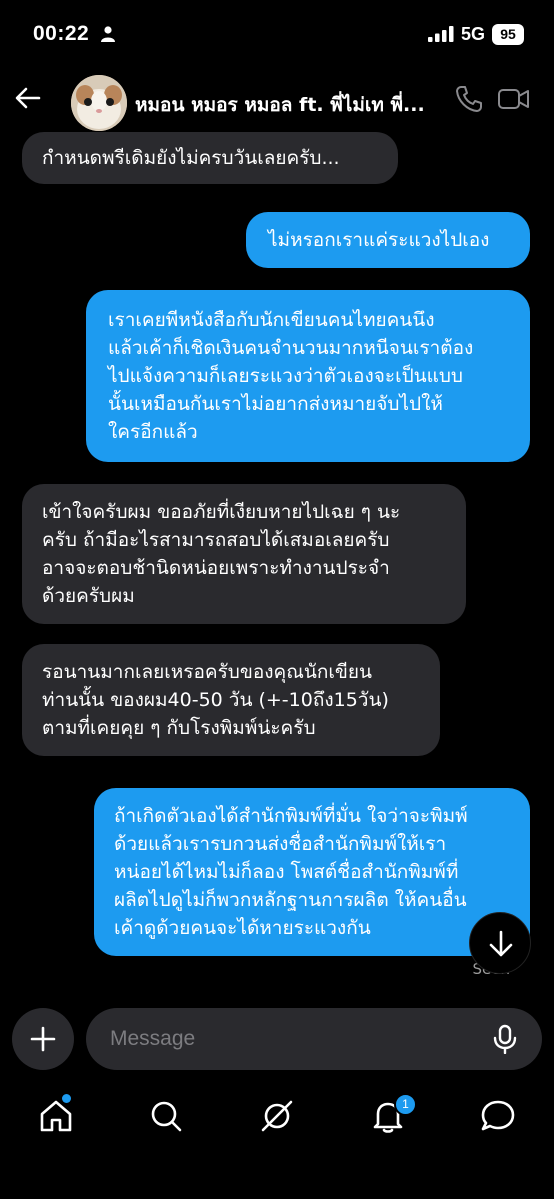  Describe the element at coordinates (514, 99) in the screenshot. I see `video-camera-icon` at that location.